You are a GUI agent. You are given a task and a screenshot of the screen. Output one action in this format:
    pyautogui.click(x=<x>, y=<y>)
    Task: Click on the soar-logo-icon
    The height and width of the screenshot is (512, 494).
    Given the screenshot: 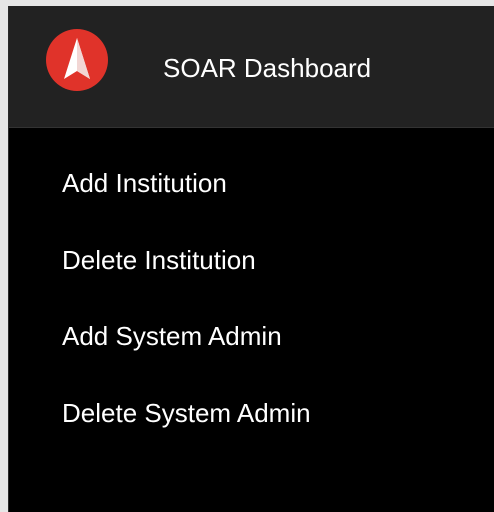 What is the action you would take?
    pyautogui.click(x=77, y=60)
    